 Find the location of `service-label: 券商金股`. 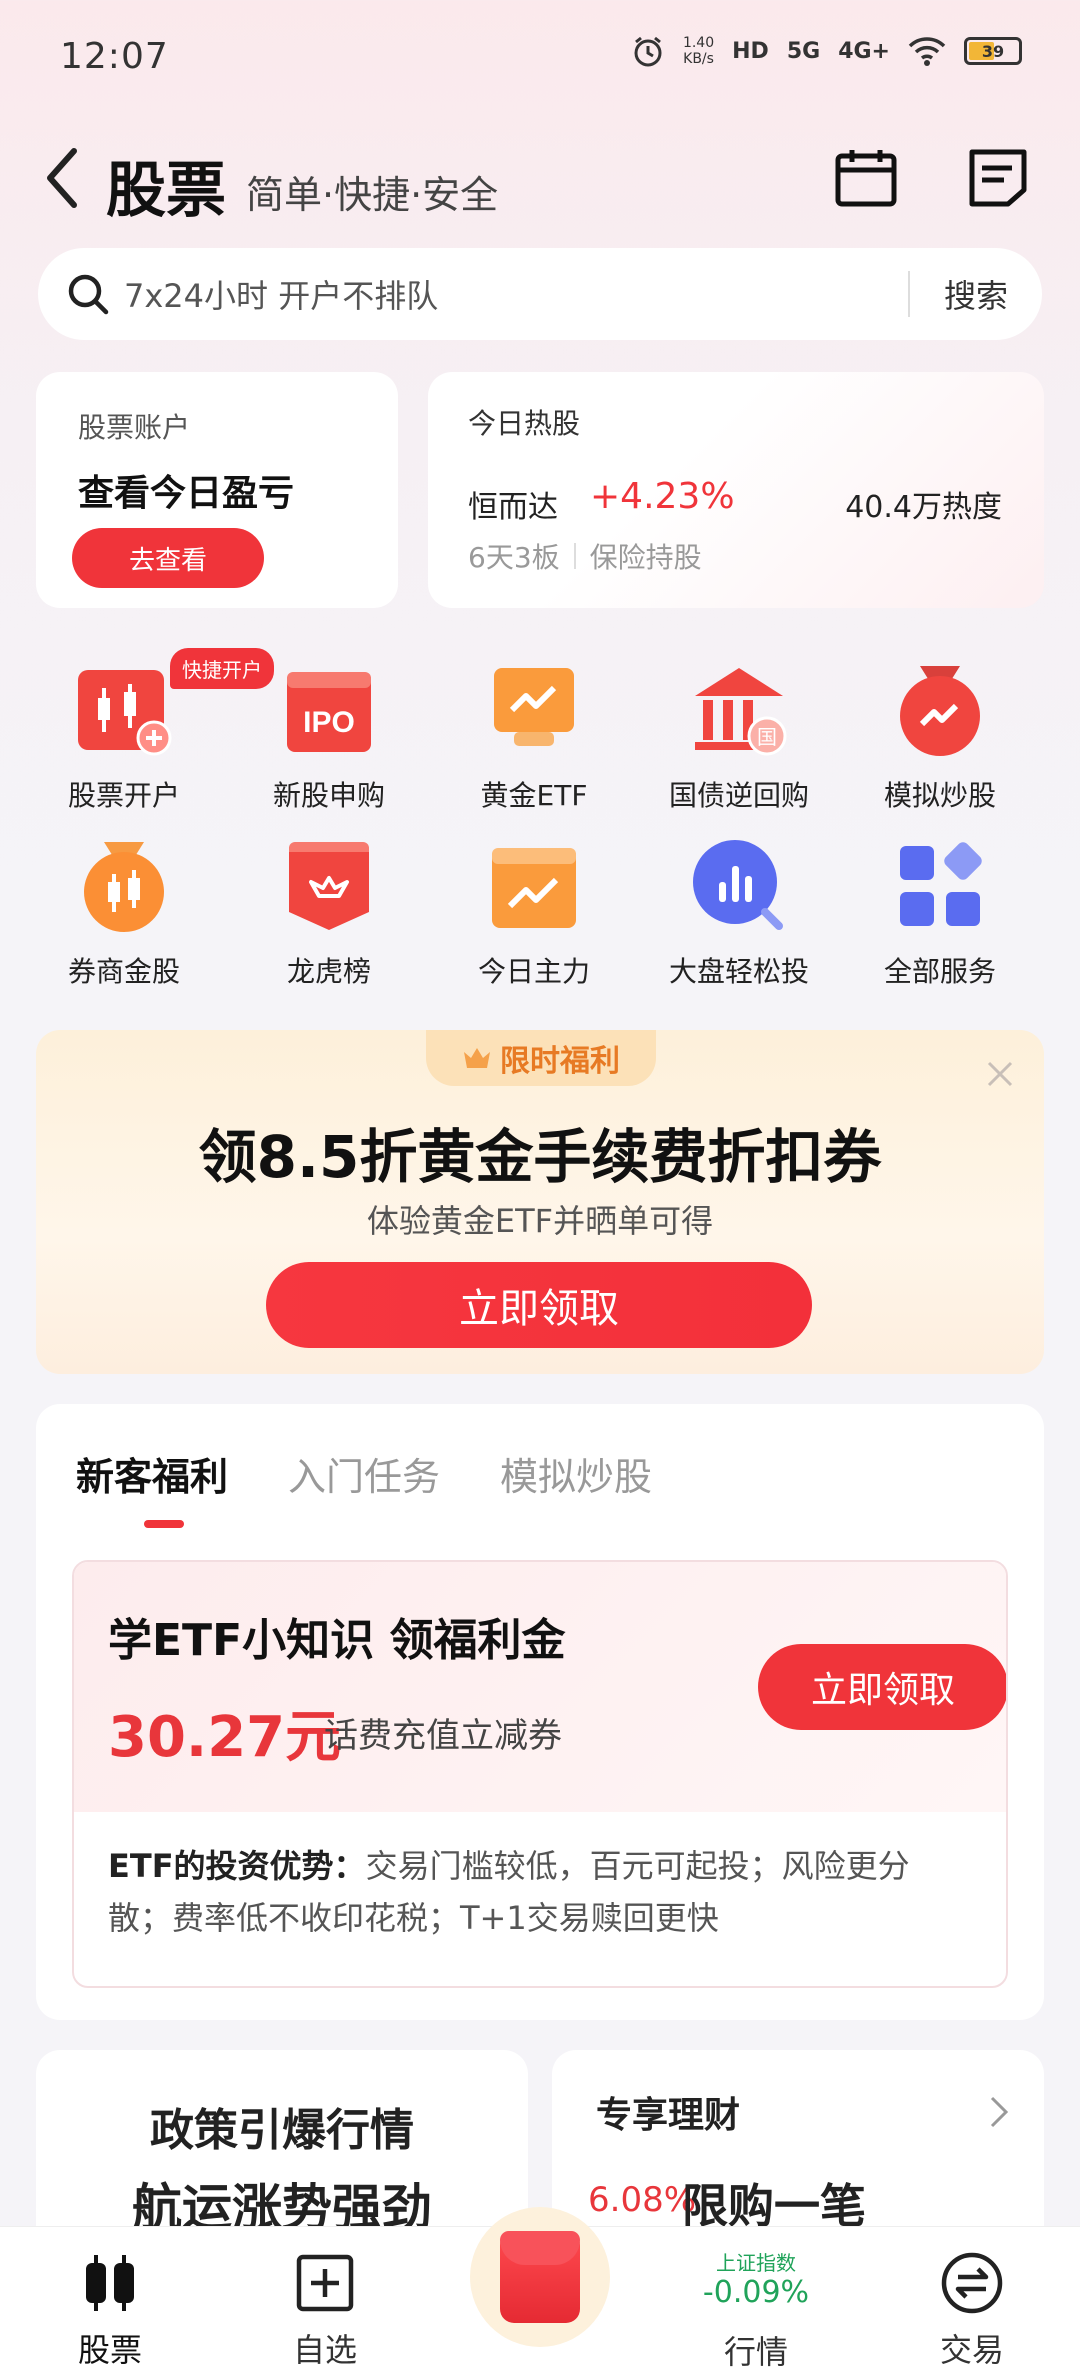

service-label: 券商金股 is located at coordinates (123, 971).